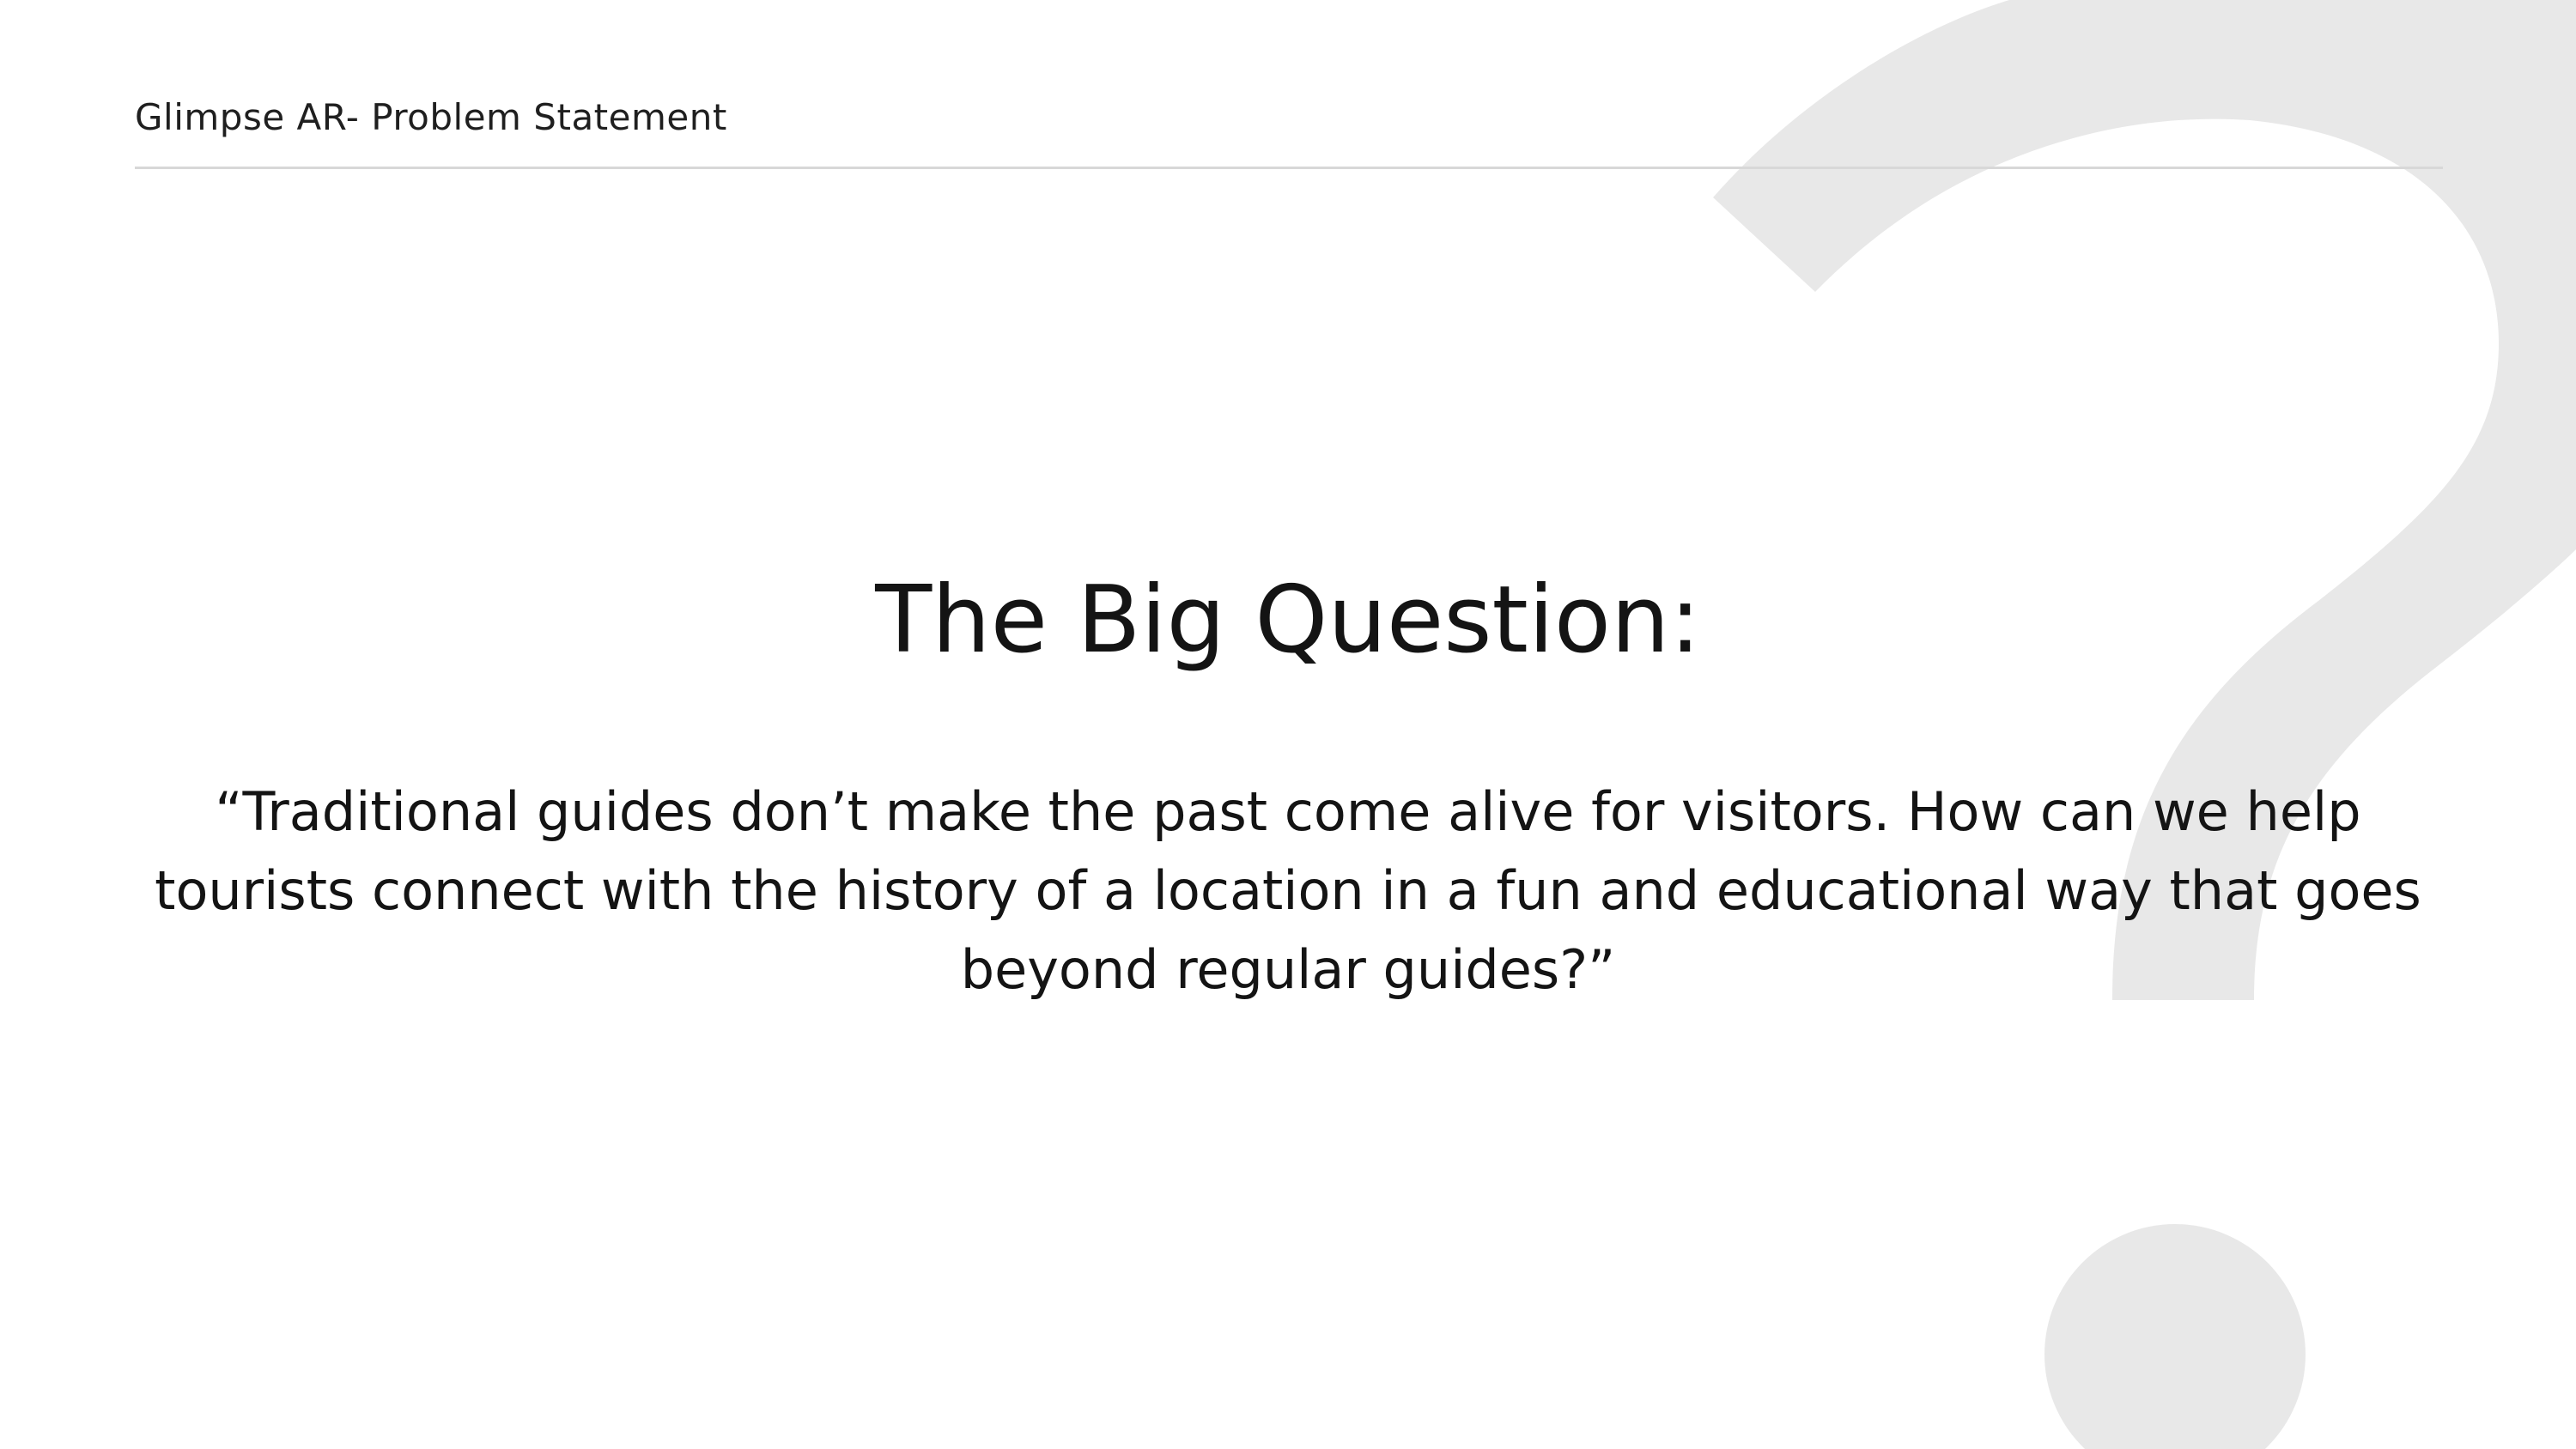 The height and width of the screenshot is (1449, 2576). Describe the element at coordinates (1289, 168) in the screenshot. I see `header-divider` at that location.